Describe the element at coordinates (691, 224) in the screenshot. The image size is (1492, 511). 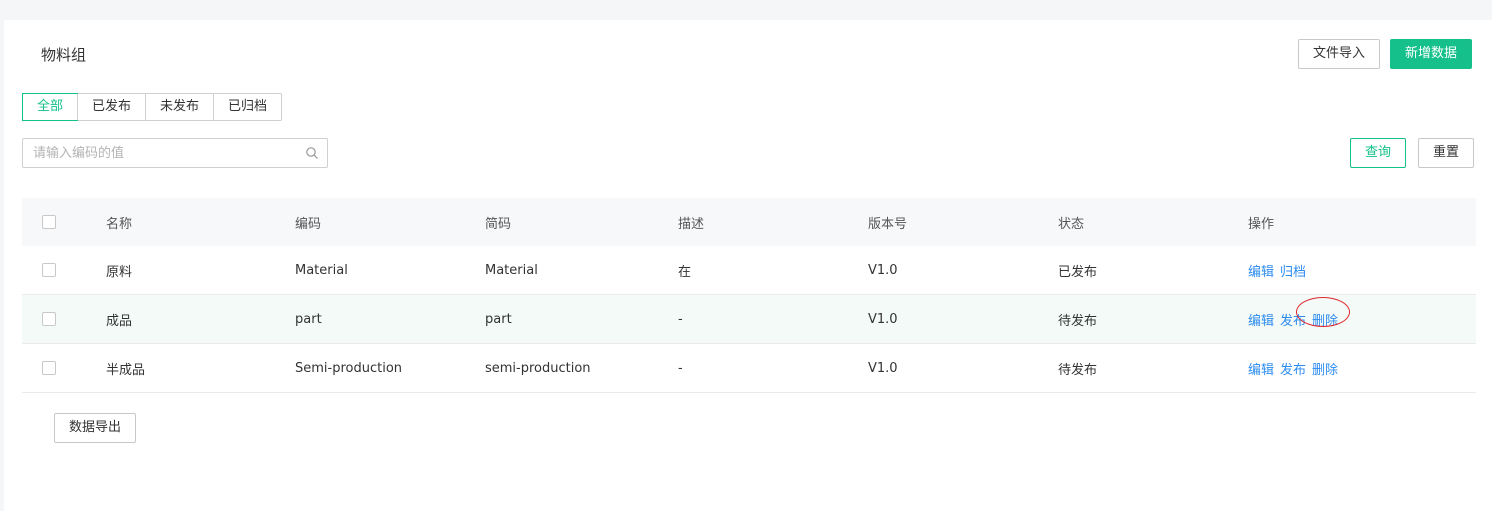
I see `header-desc: 描述` at that location.